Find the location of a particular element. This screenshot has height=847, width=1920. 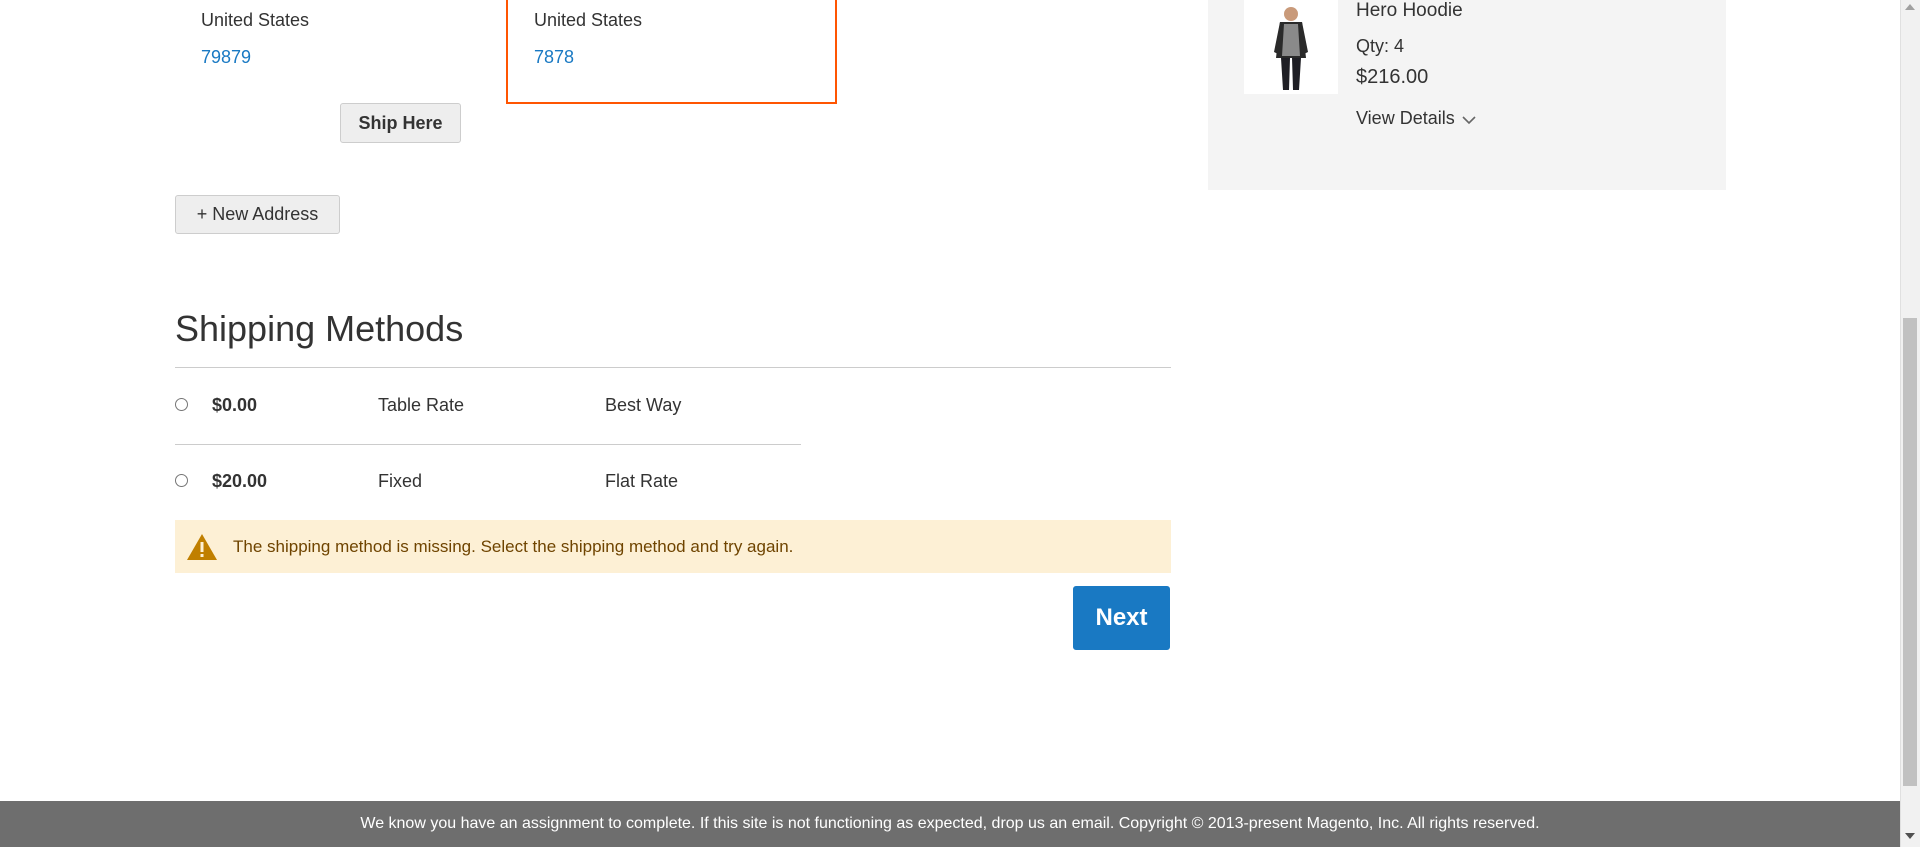

hoodie-figure-icon is located at coordinates (1291, 47).